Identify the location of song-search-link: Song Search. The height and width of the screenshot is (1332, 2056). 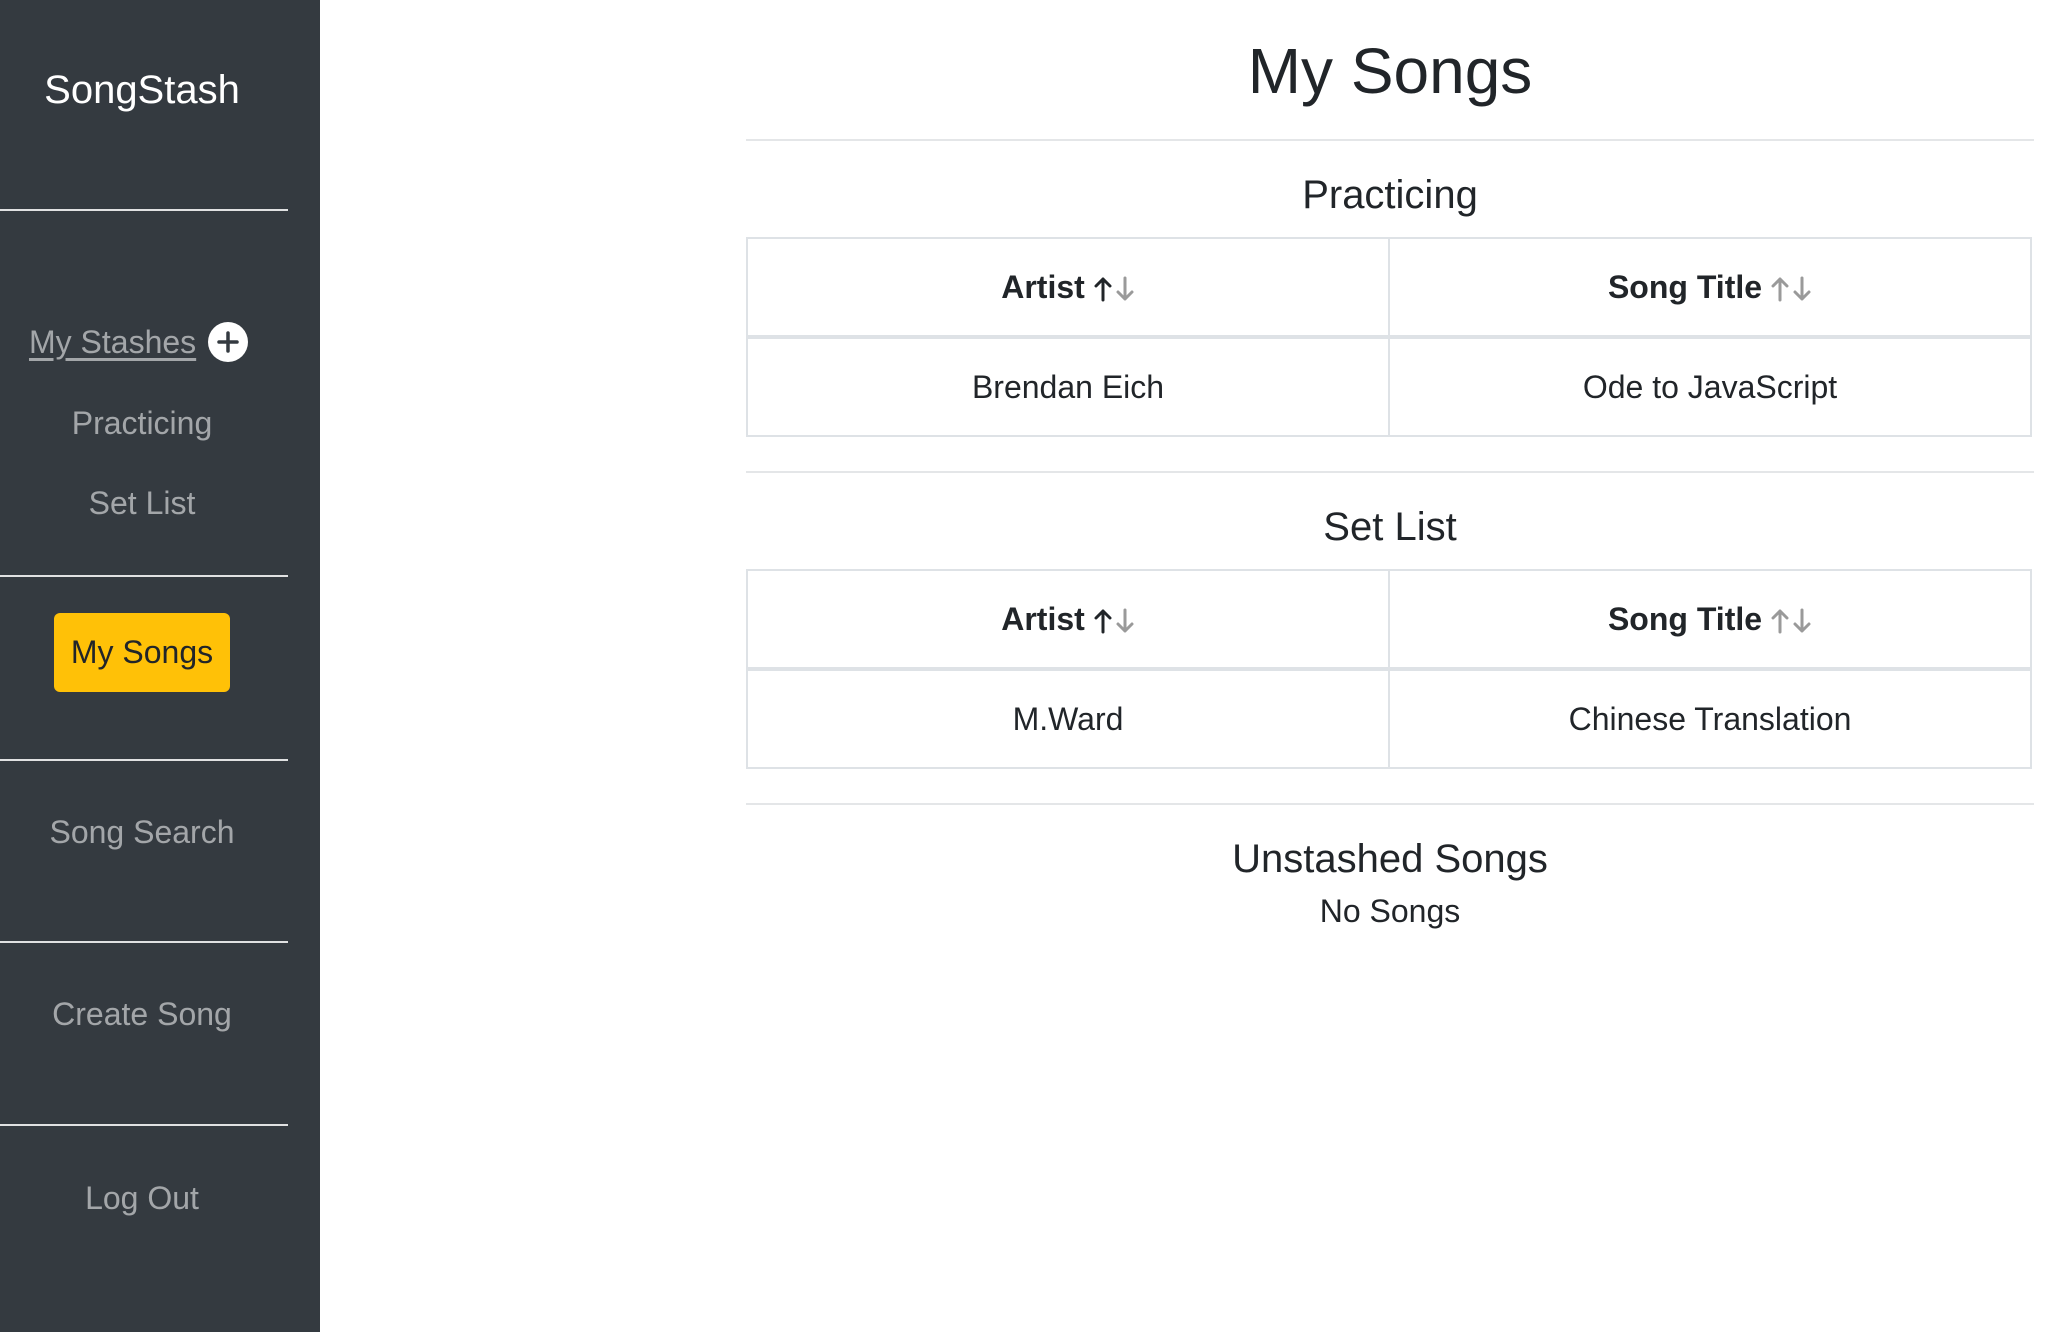
(142, 832).